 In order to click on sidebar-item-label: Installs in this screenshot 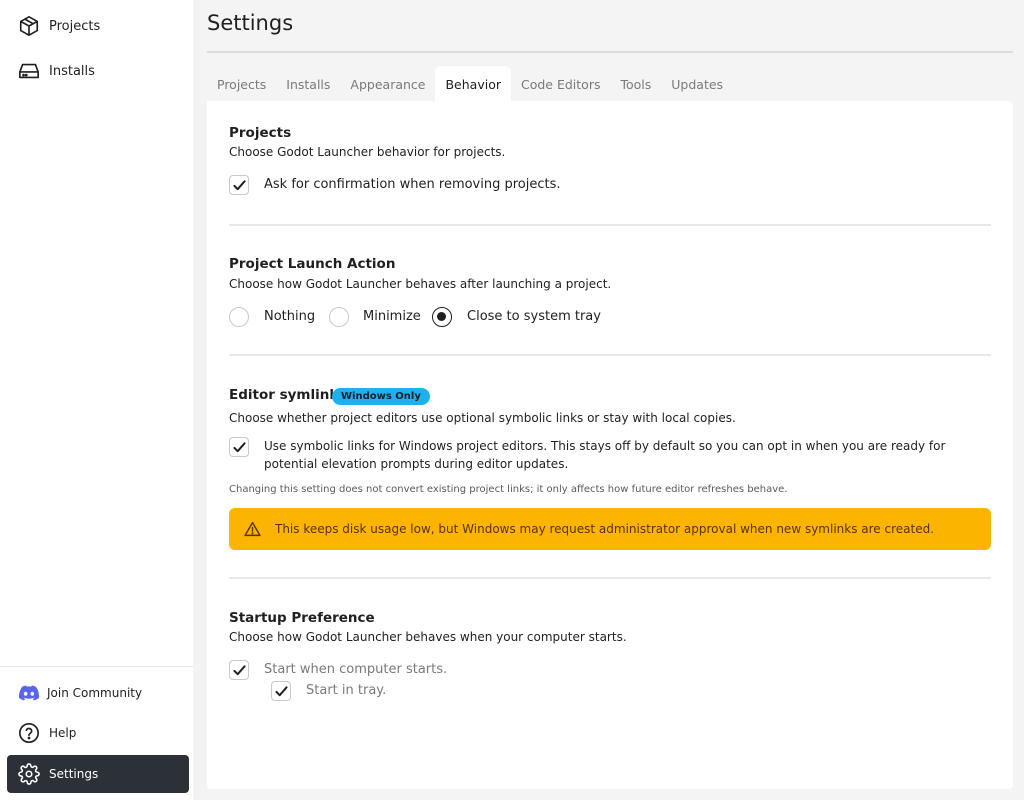, I will do `click(72, 71)`.